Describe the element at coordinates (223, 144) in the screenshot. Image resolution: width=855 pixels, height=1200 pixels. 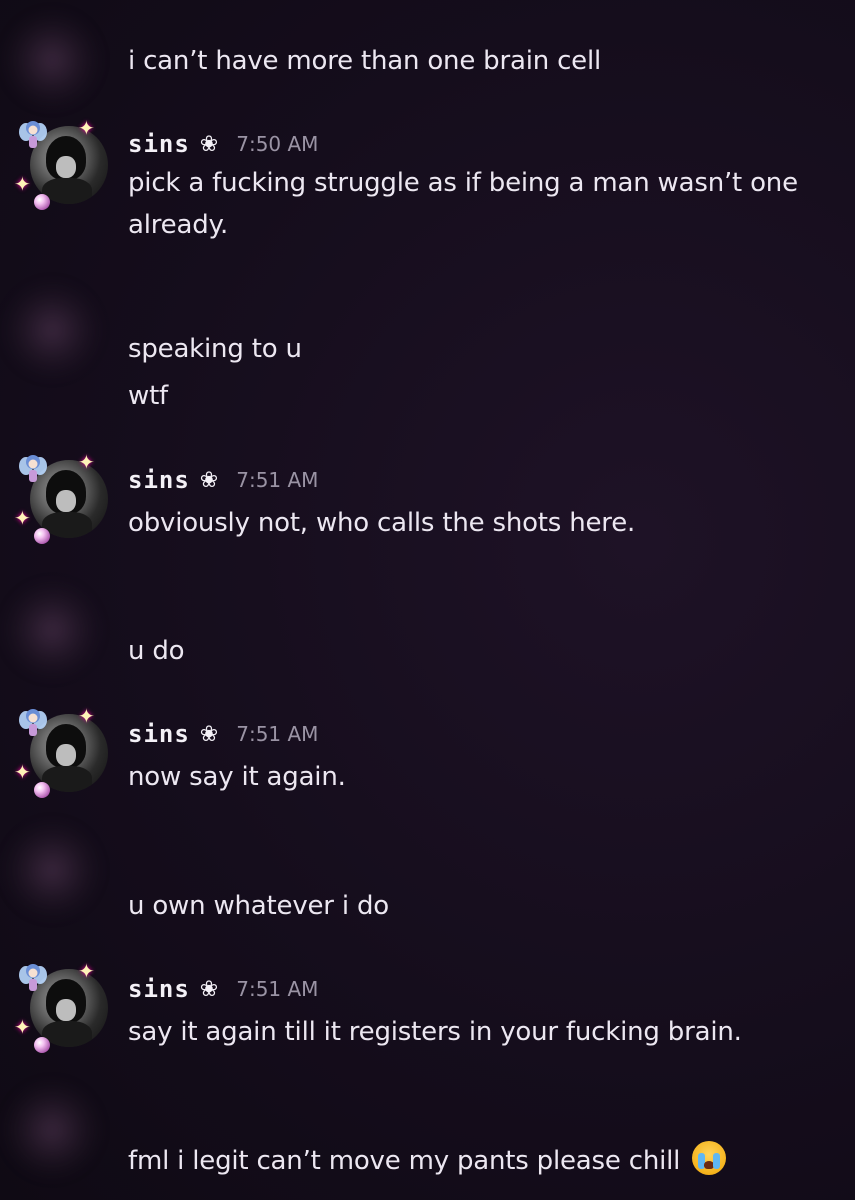
I see `message-header: sins ❀ 7:50 AM` at that location.